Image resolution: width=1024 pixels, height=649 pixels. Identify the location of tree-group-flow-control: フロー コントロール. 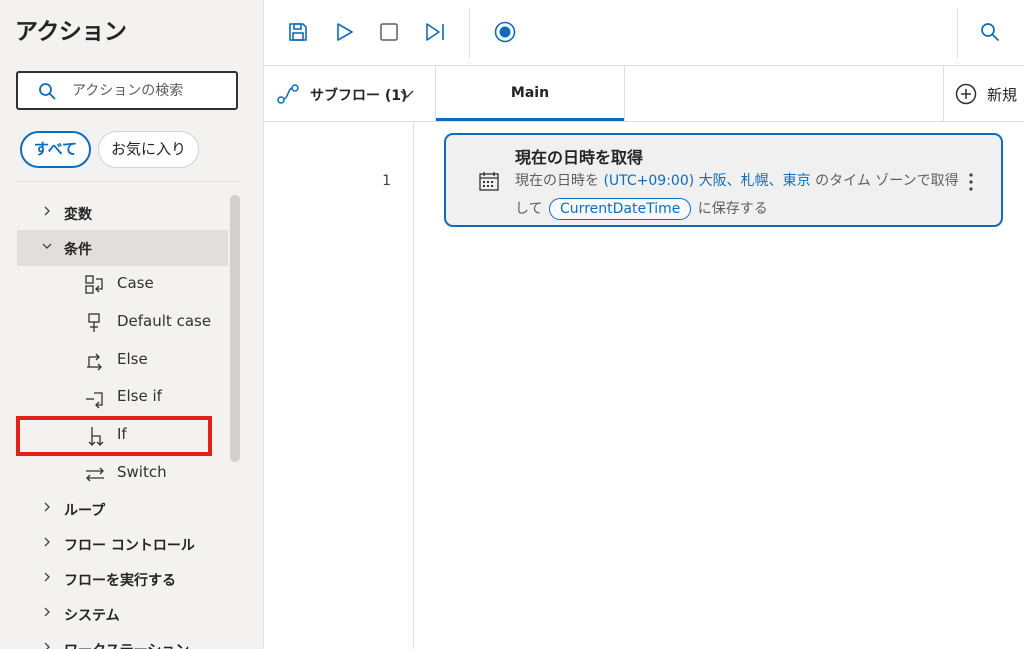
(122, 544).